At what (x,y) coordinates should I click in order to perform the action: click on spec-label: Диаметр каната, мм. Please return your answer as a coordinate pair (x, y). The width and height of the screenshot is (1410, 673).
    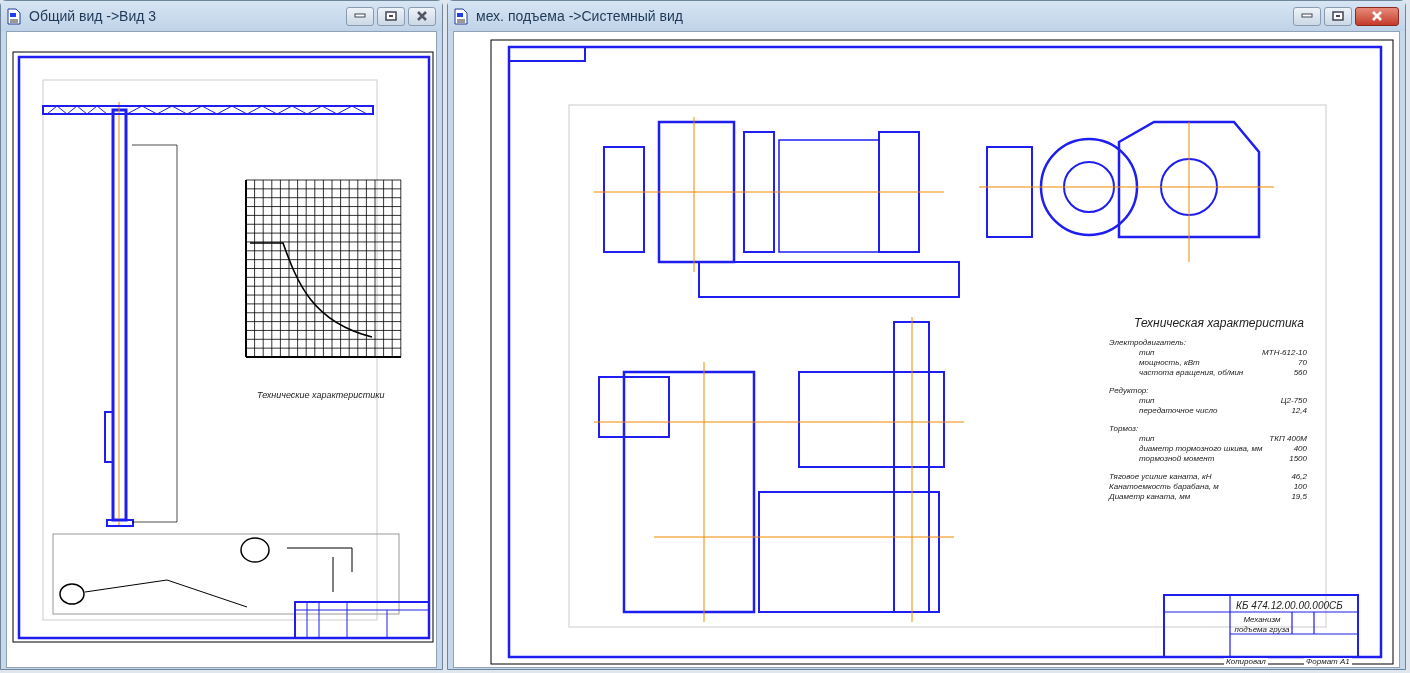
    Looking at the image, I should click on (1150, 497).